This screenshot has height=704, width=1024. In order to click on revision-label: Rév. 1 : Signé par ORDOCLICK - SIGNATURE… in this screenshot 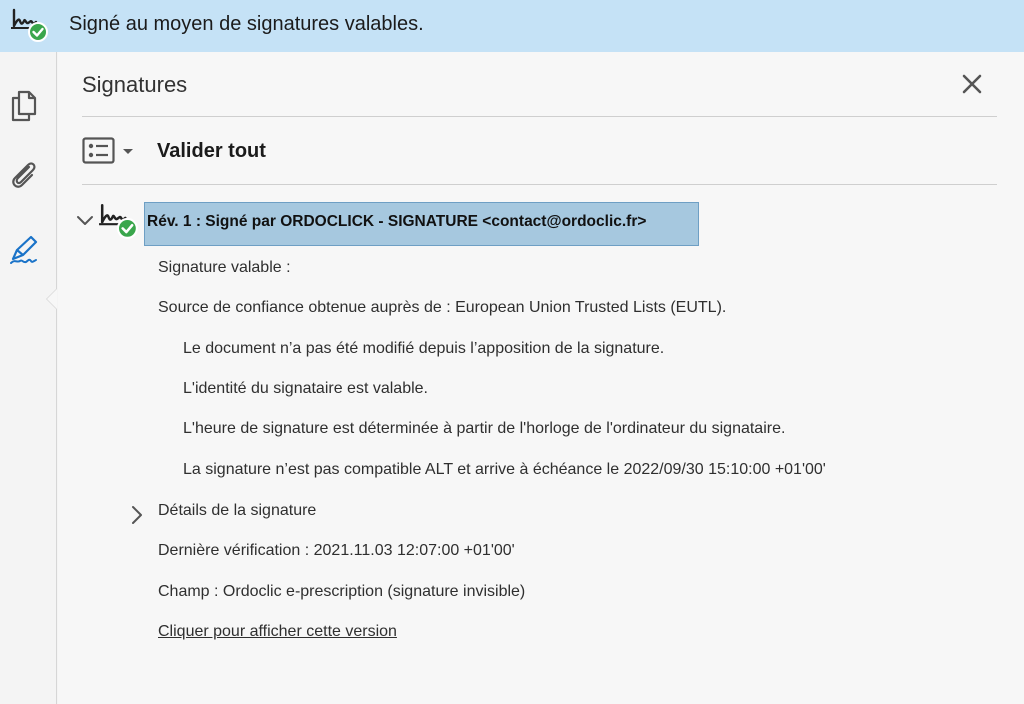, I will do `click(421, 224)`.